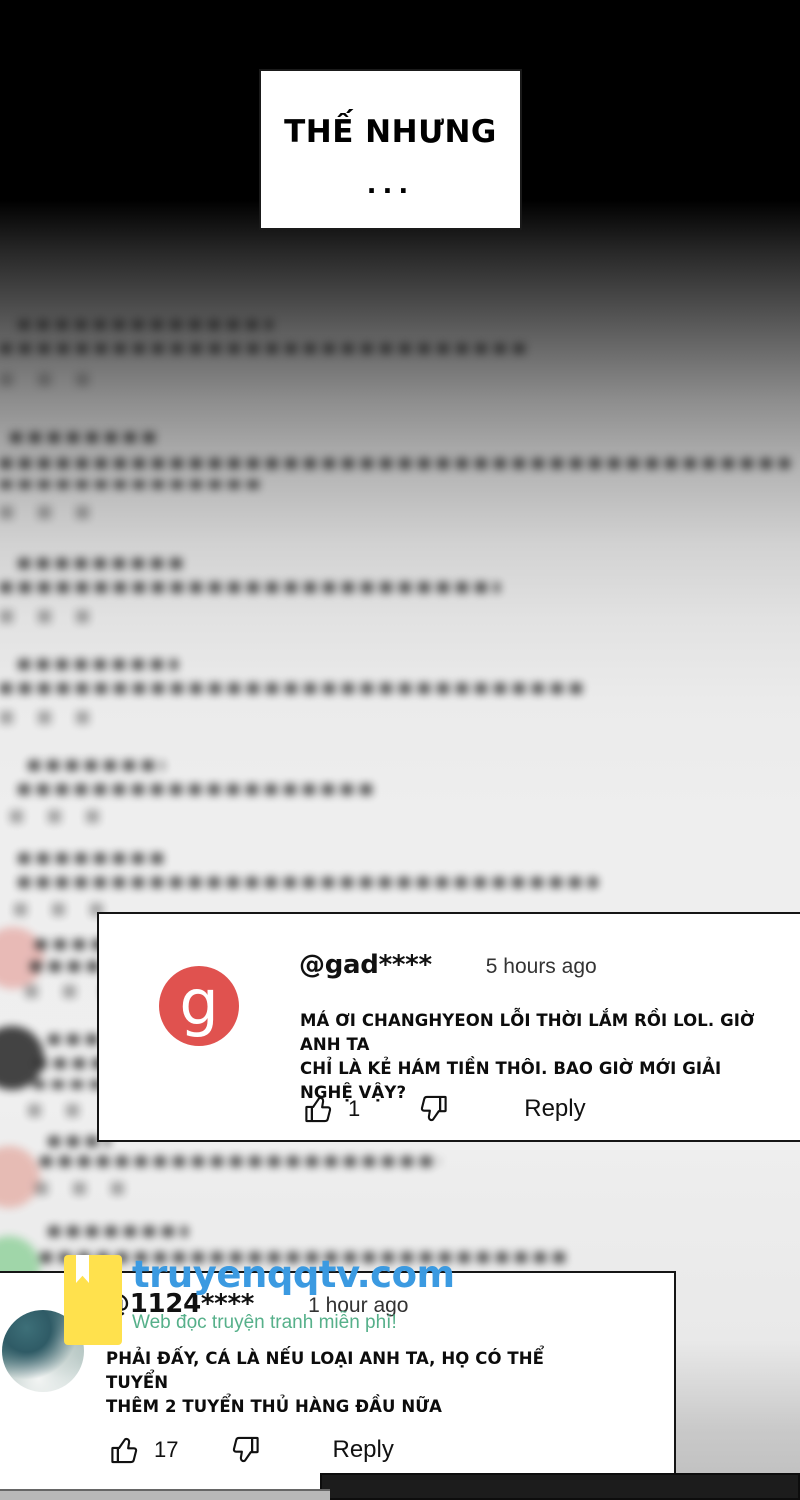  I want to click on avatar-initial: g, so click(199, 1002).